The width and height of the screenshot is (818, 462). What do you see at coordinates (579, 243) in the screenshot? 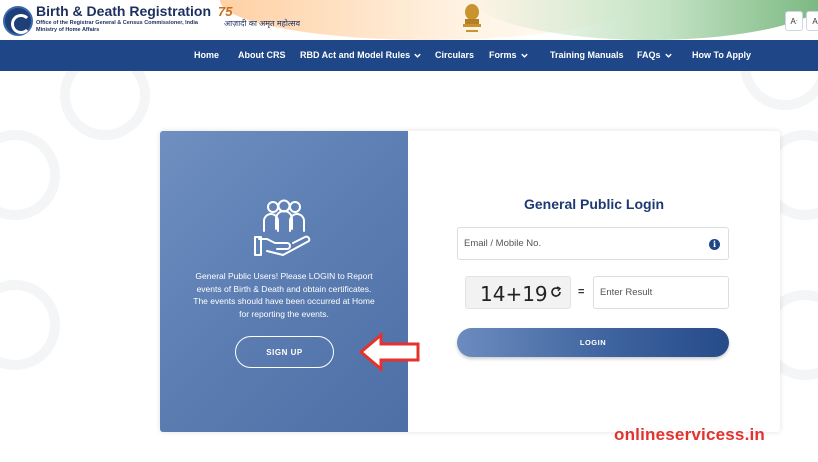
I see `email-input` at bounding box center [579, 243].